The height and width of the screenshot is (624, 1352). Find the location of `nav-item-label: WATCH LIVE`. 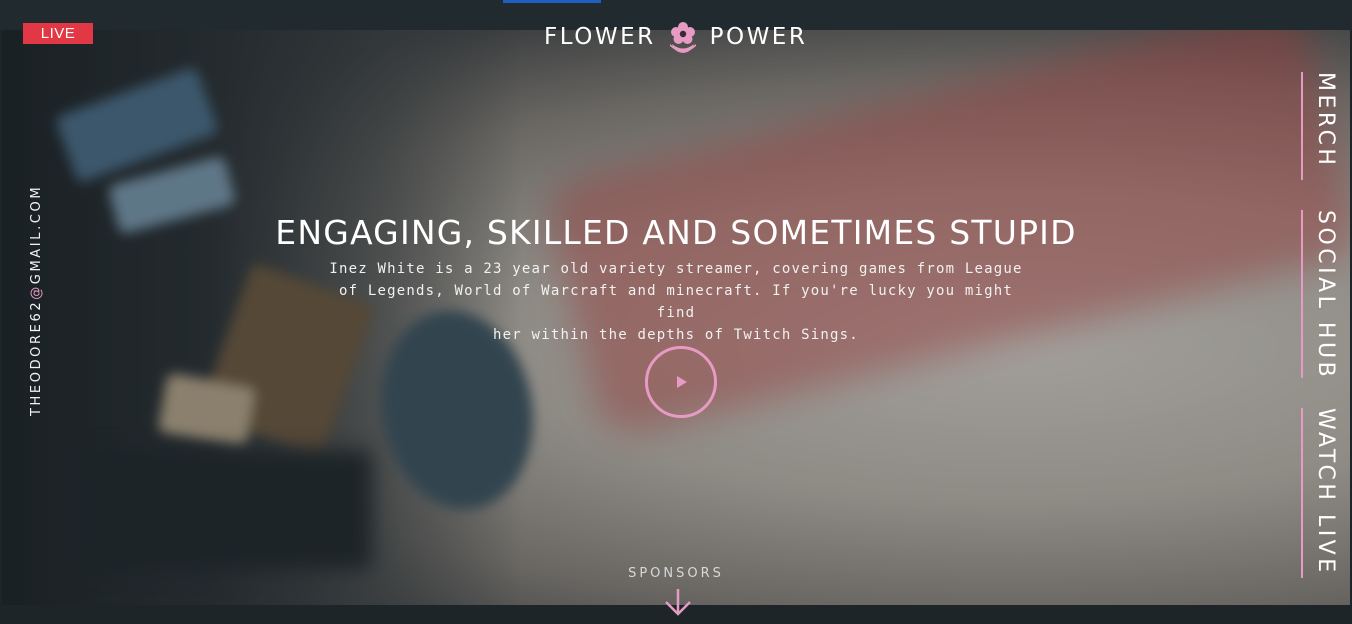

nav-item-label: WATCH LIVE is located at coordinates (1325, 492).